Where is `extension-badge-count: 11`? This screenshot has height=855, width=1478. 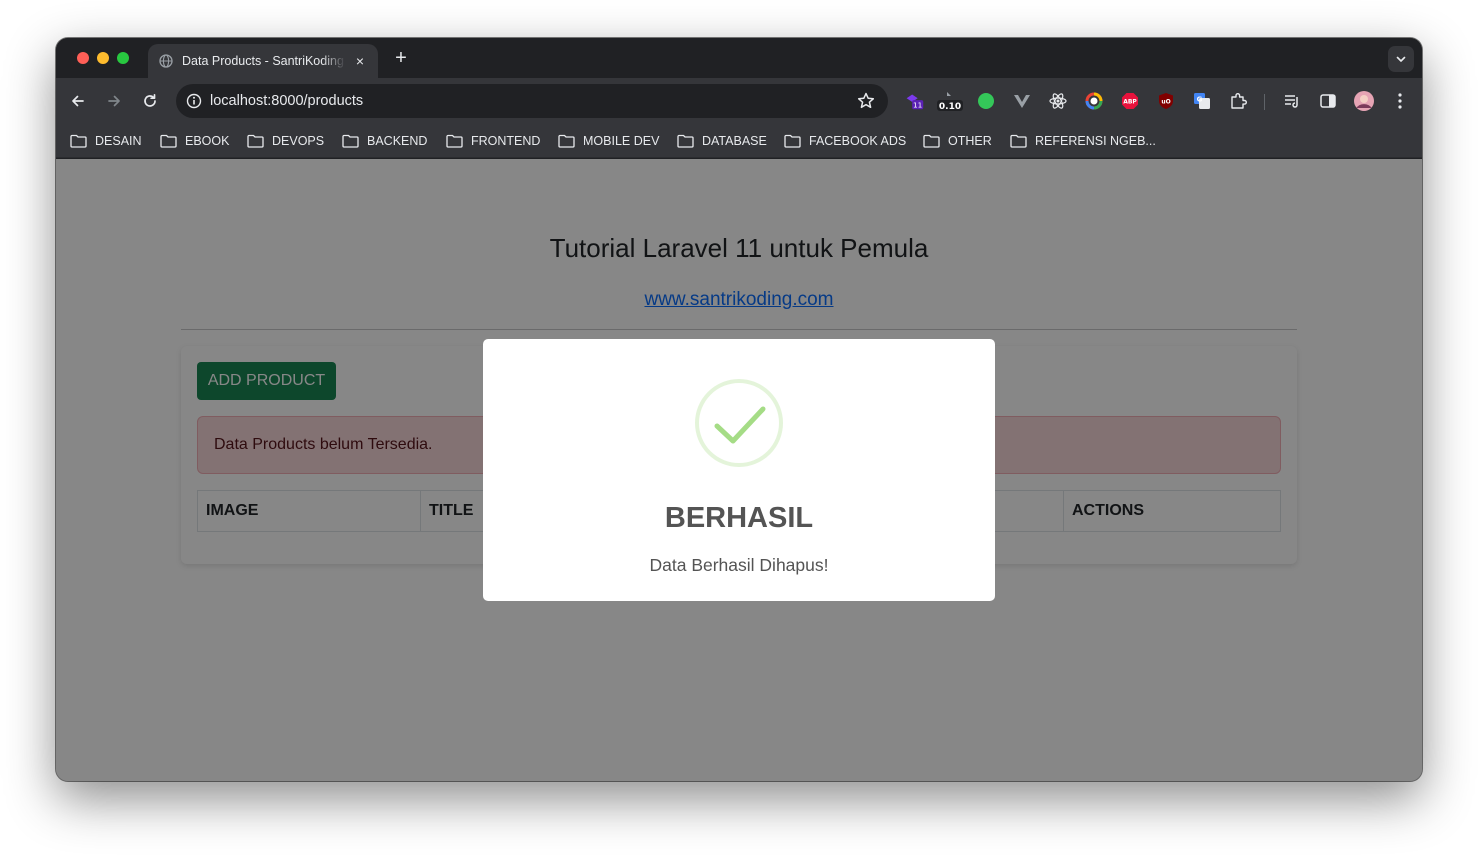 extension-badge-count: 11 is located at coordinates (918, 104).